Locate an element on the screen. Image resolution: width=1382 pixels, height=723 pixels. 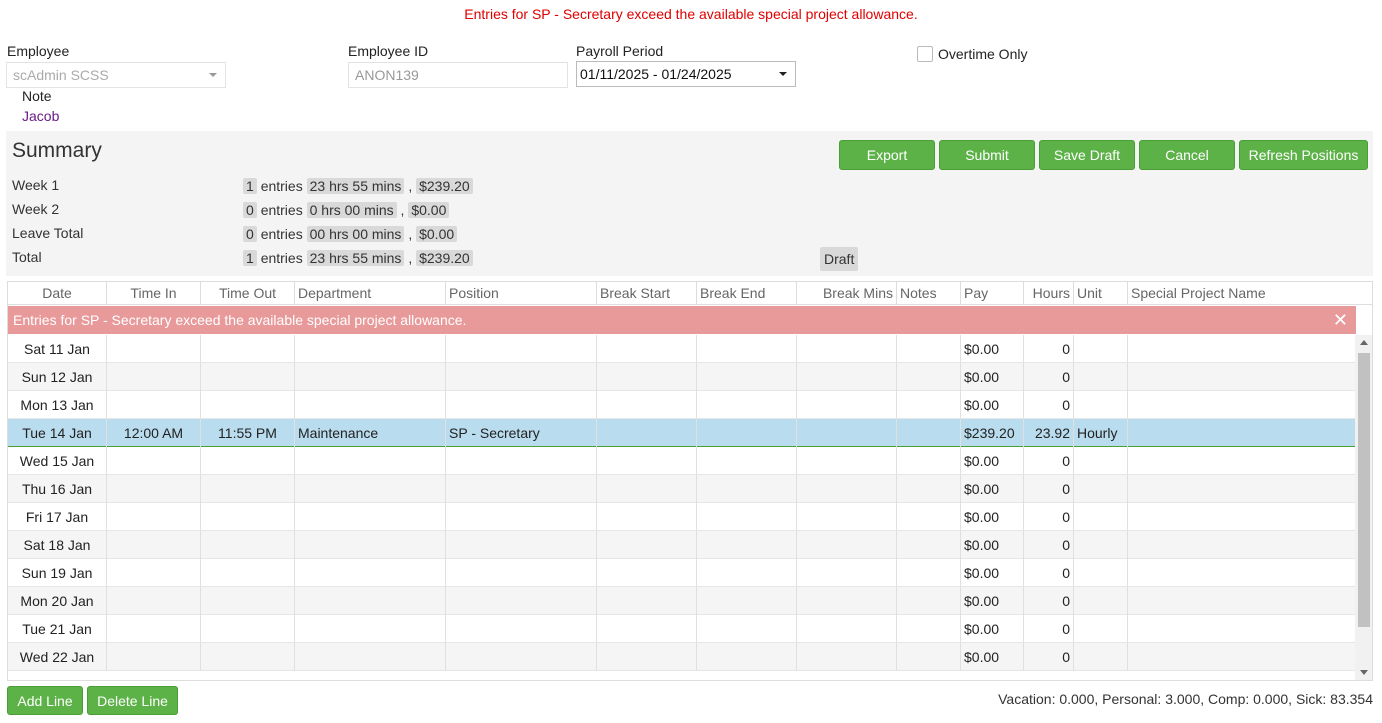
table-row: Mon 13 Jan $0.00 0 is located at coordinates (682, 405).